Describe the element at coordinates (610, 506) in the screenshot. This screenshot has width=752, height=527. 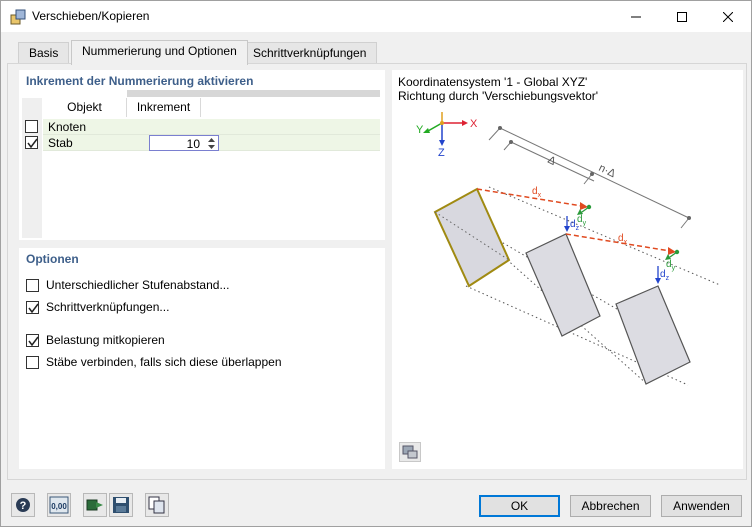
I see `cancel-button: Abbrechen` at that location.